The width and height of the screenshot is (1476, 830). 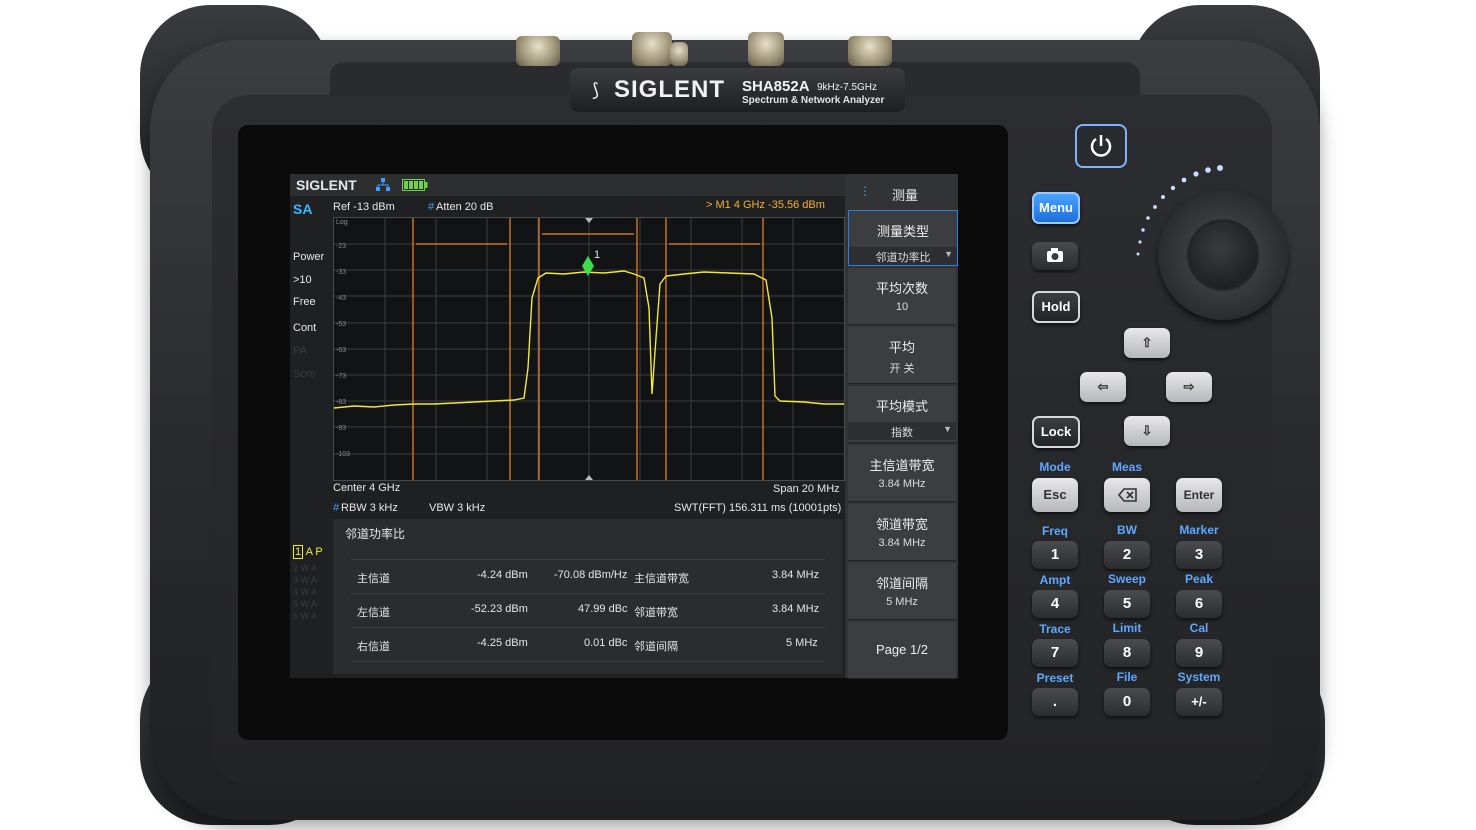 I want to click on channel-relative: 47.99 dBc, so click(x=603, y=609).